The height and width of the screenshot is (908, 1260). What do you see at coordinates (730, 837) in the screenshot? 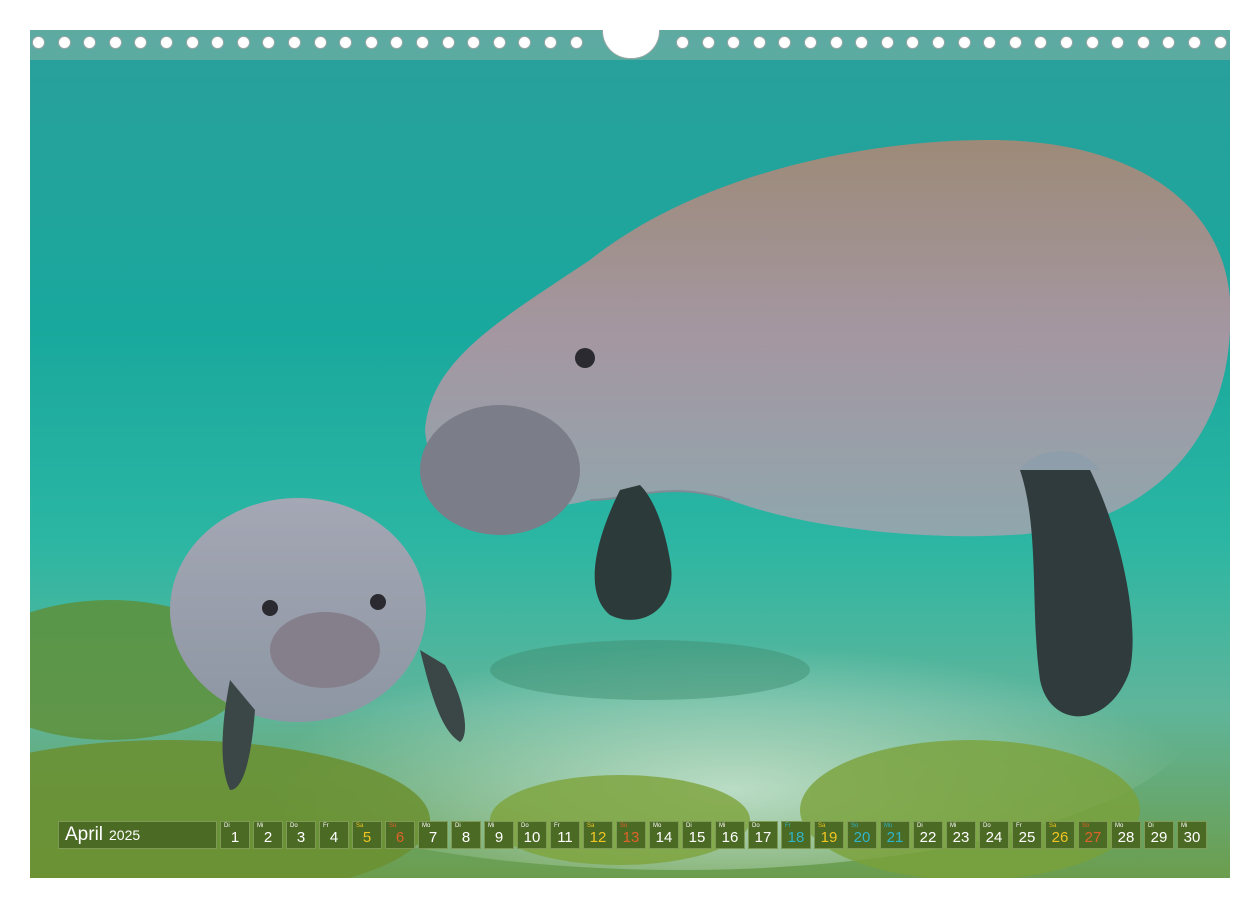
I see `day-number: 16` at bounding box center [730, 837].